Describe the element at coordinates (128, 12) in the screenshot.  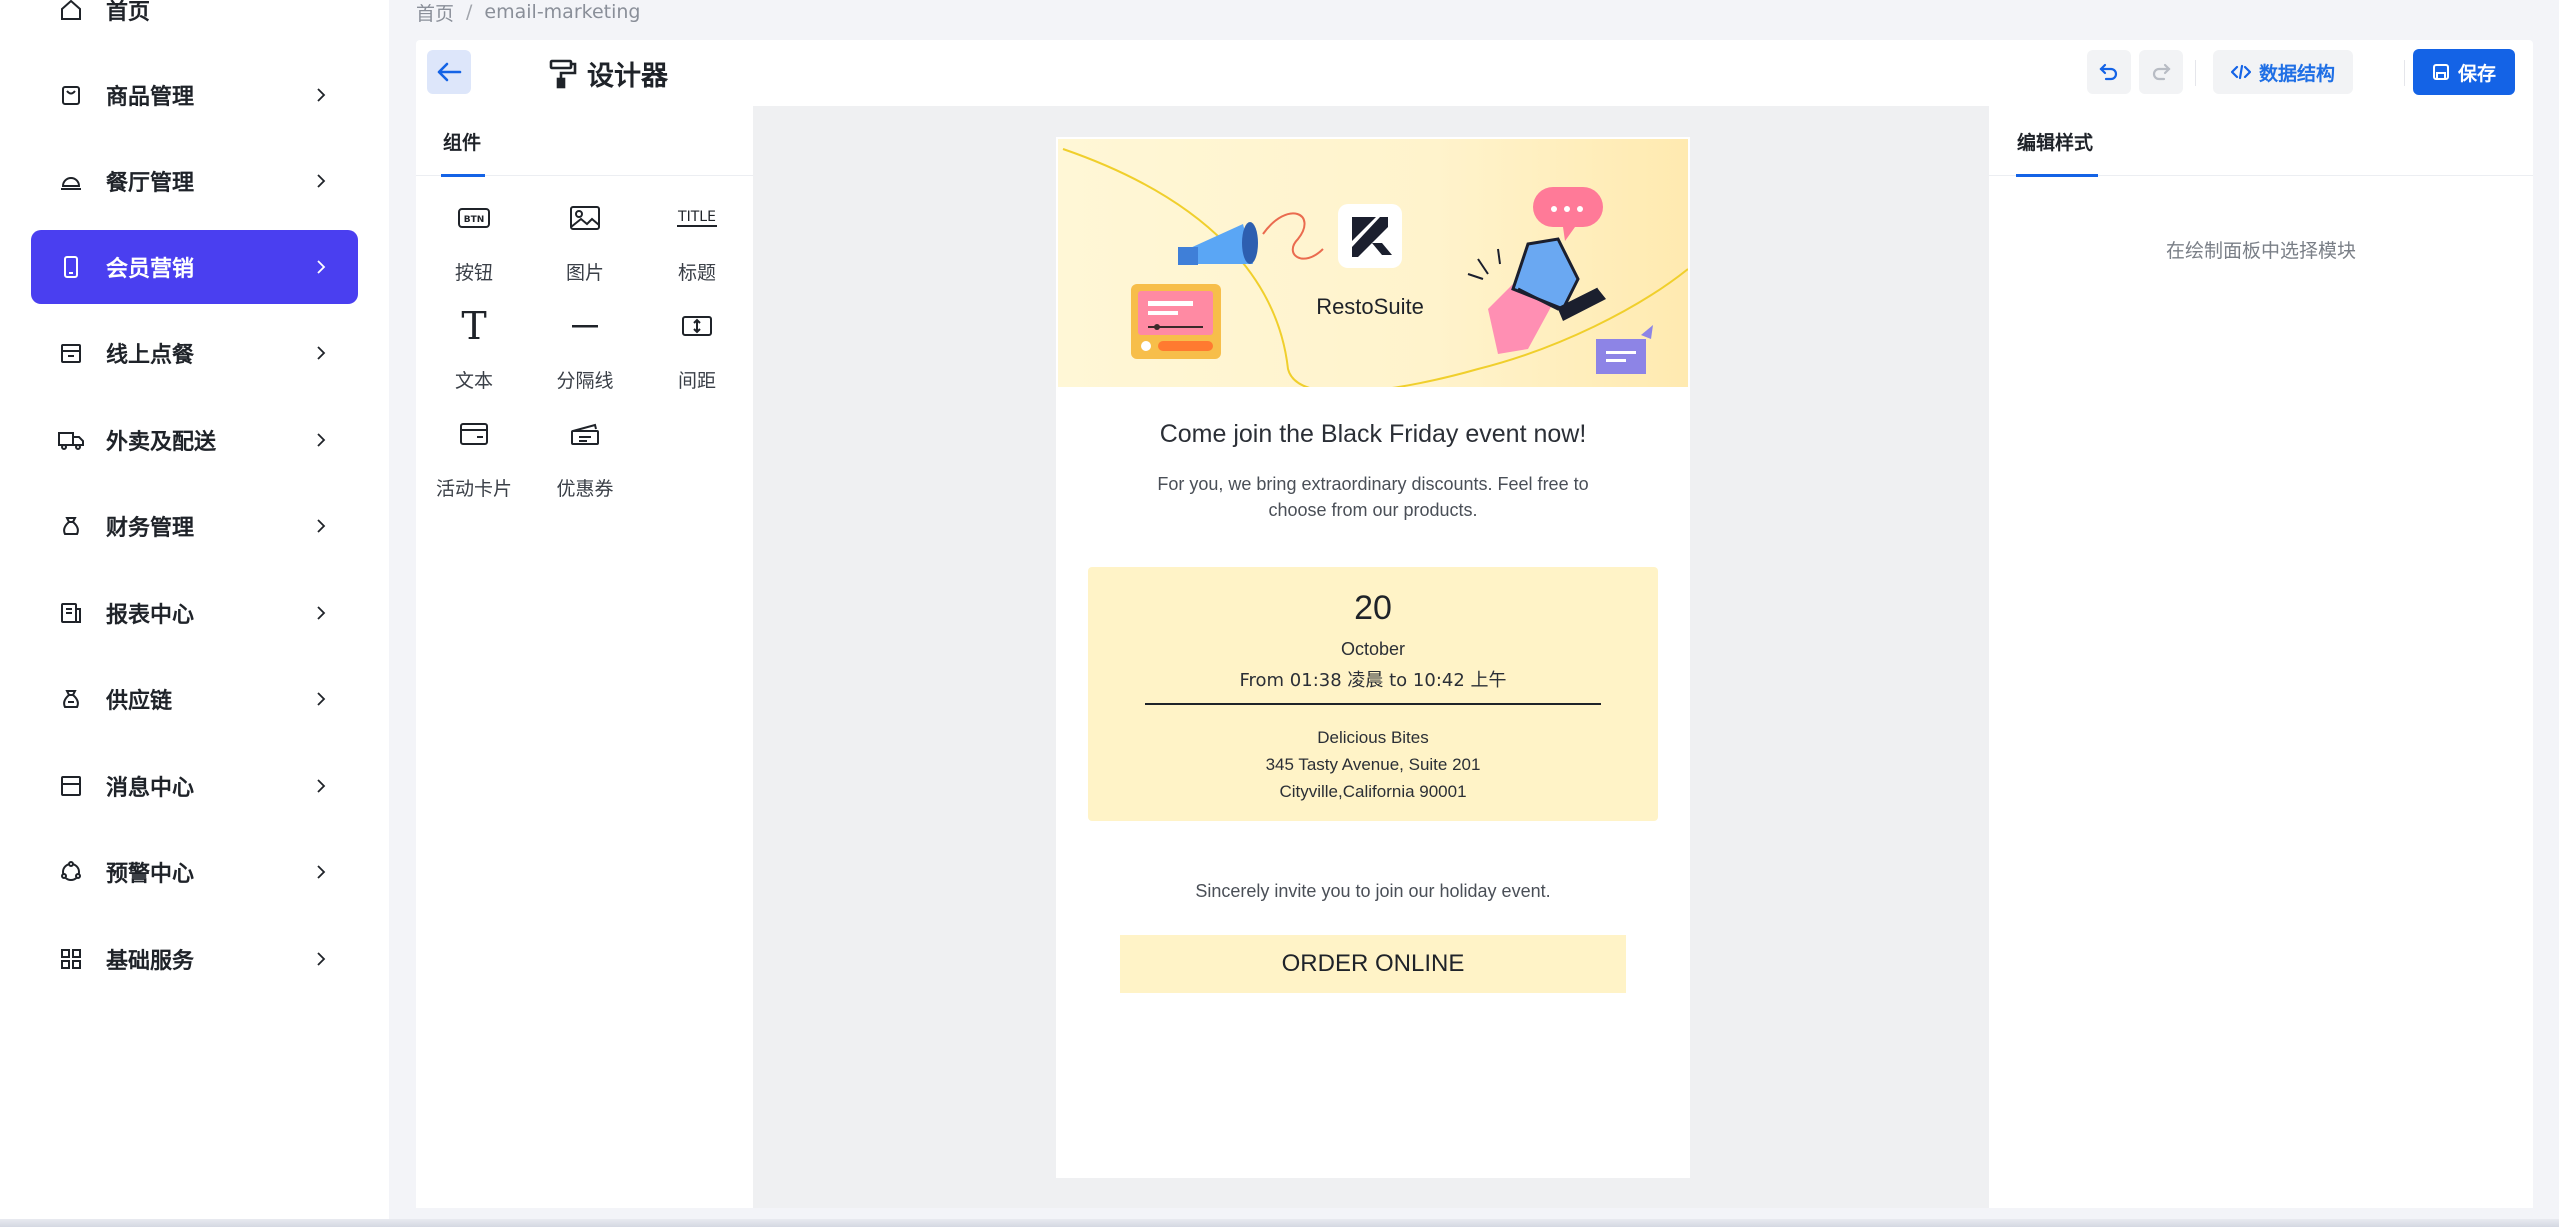
I see `sidebar-item-label: 首页` at that location.